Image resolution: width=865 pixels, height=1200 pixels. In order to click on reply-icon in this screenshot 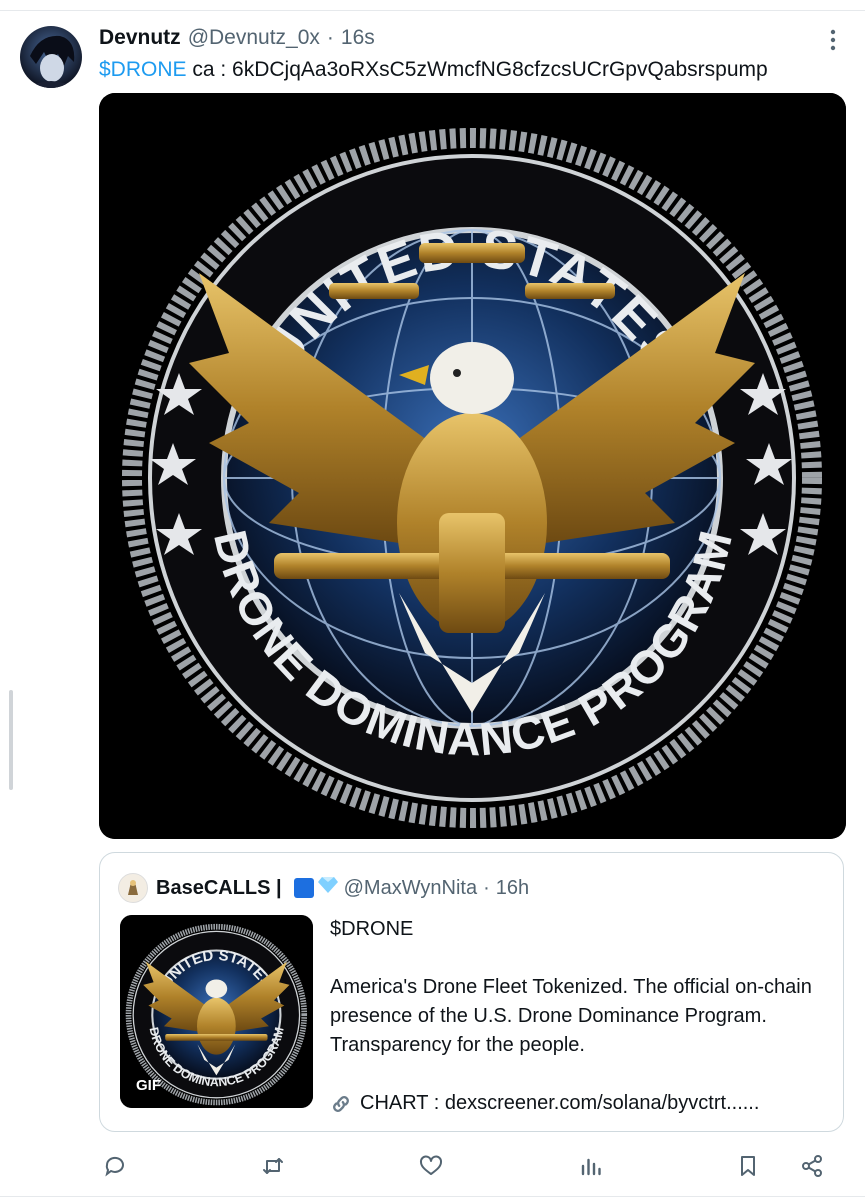, I will do `click(114, 1166)`.